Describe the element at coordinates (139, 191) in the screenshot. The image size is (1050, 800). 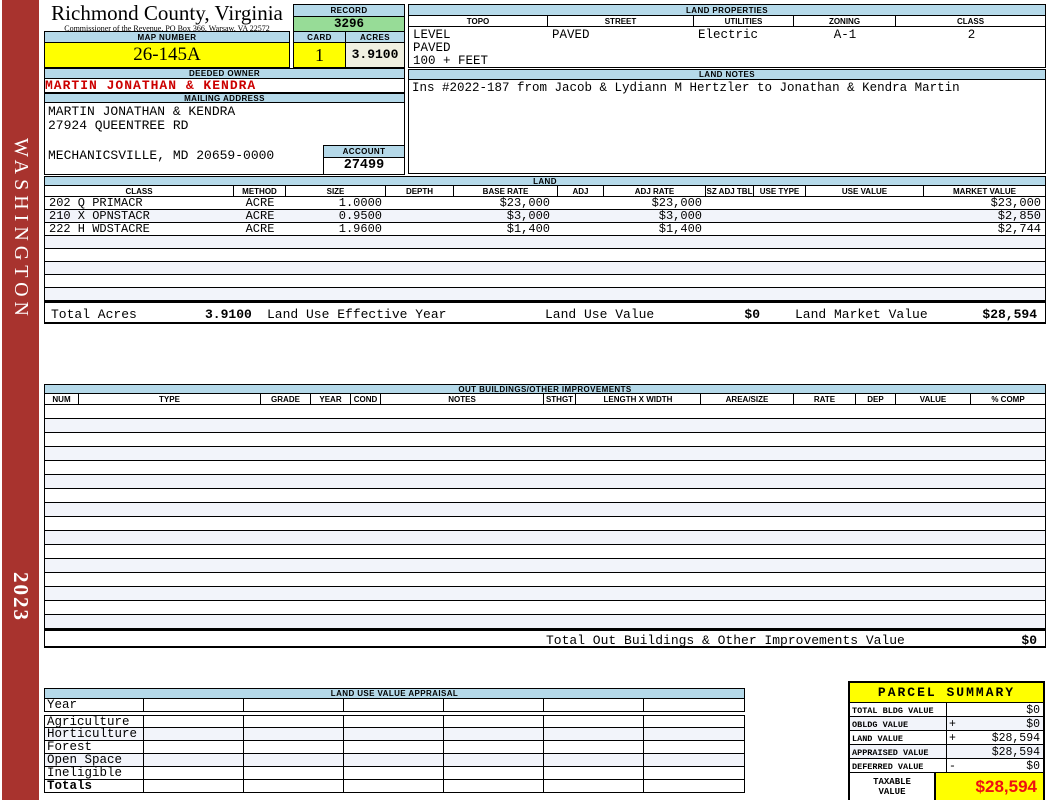
I see `land-col-class: CLASS` at that location.